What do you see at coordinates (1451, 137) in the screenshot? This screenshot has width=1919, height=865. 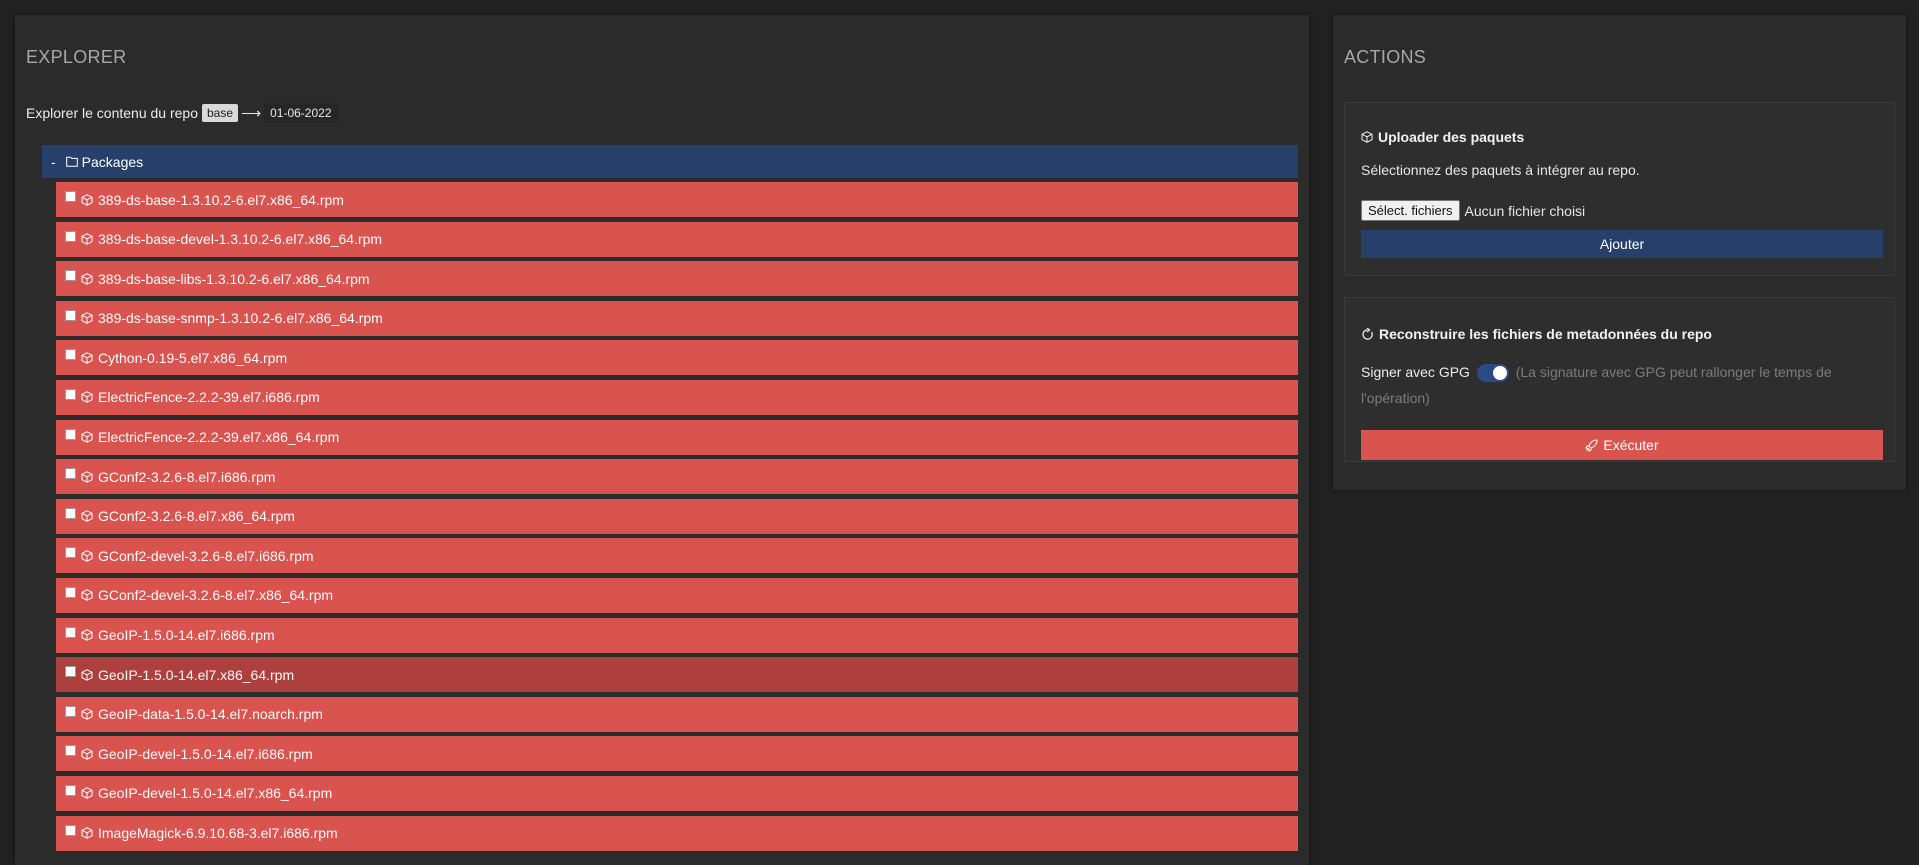 I see `upload-title-text: Uploader des paquets` at bounding box center [1451, 137].